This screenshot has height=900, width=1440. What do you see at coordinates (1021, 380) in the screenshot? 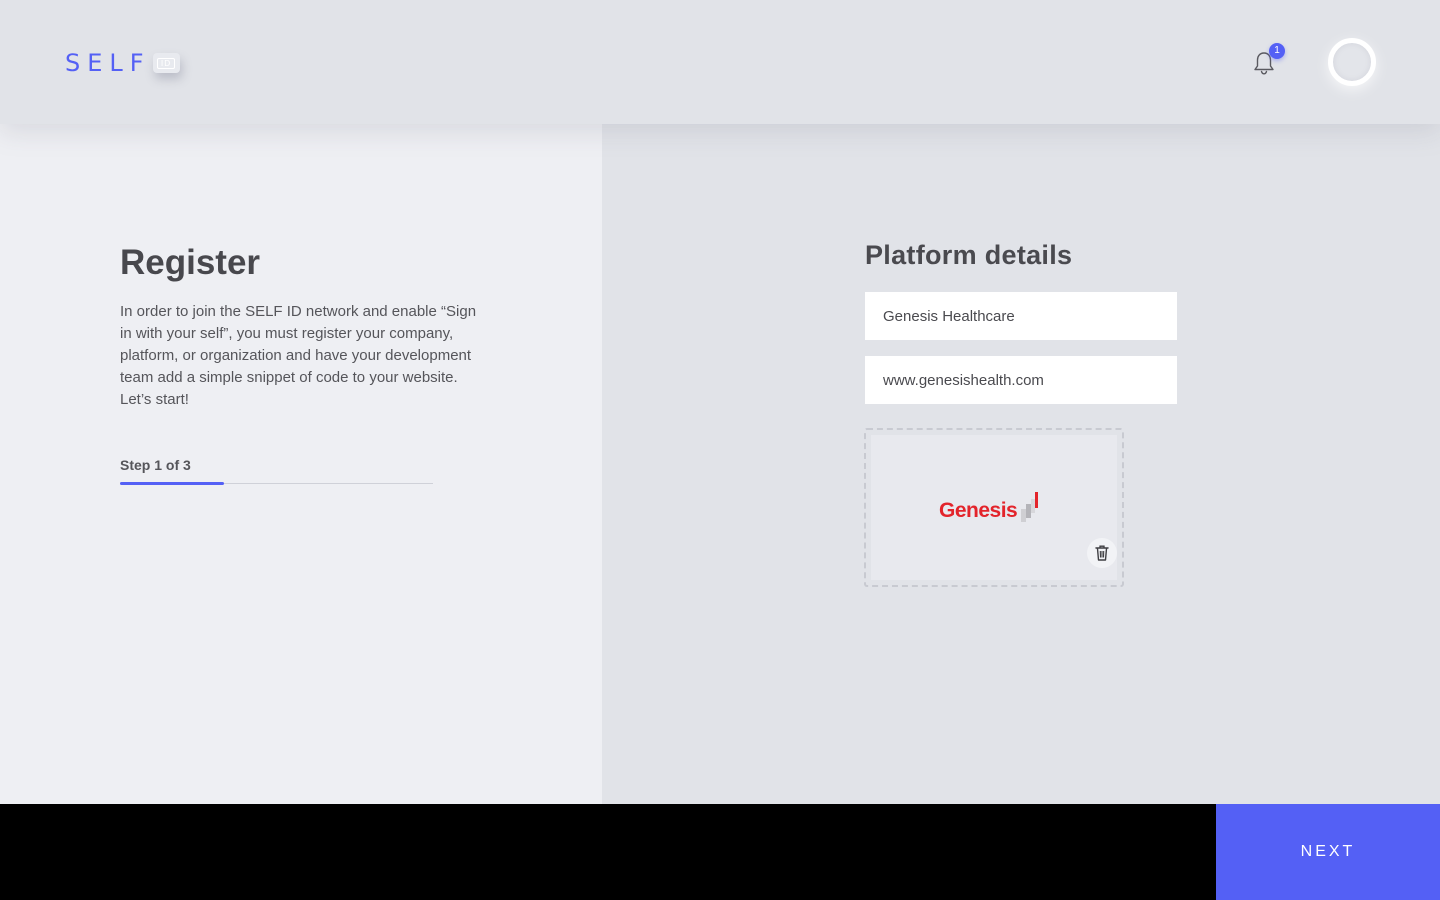
I see `platform-url-field` at bounding box center [1021, 380].